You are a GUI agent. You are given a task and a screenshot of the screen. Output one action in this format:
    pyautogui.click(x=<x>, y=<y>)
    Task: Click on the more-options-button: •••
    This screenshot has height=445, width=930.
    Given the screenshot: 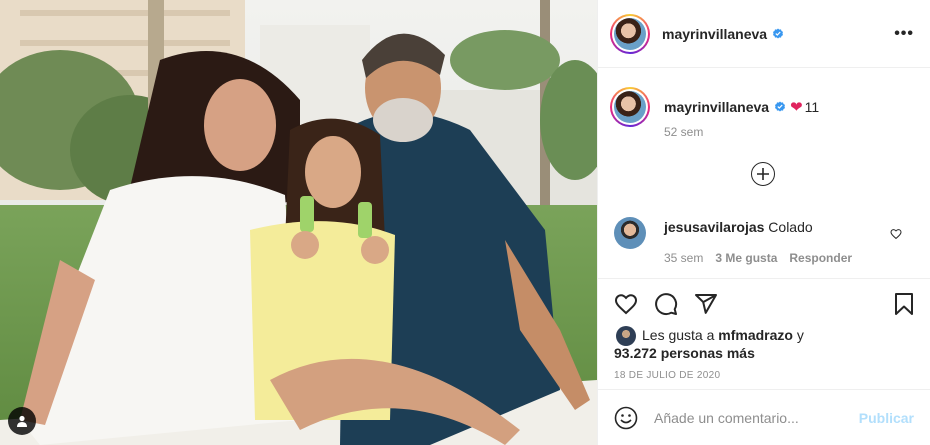 What is the action you would take?
    pyautogui.click(x=904, y=34)
    